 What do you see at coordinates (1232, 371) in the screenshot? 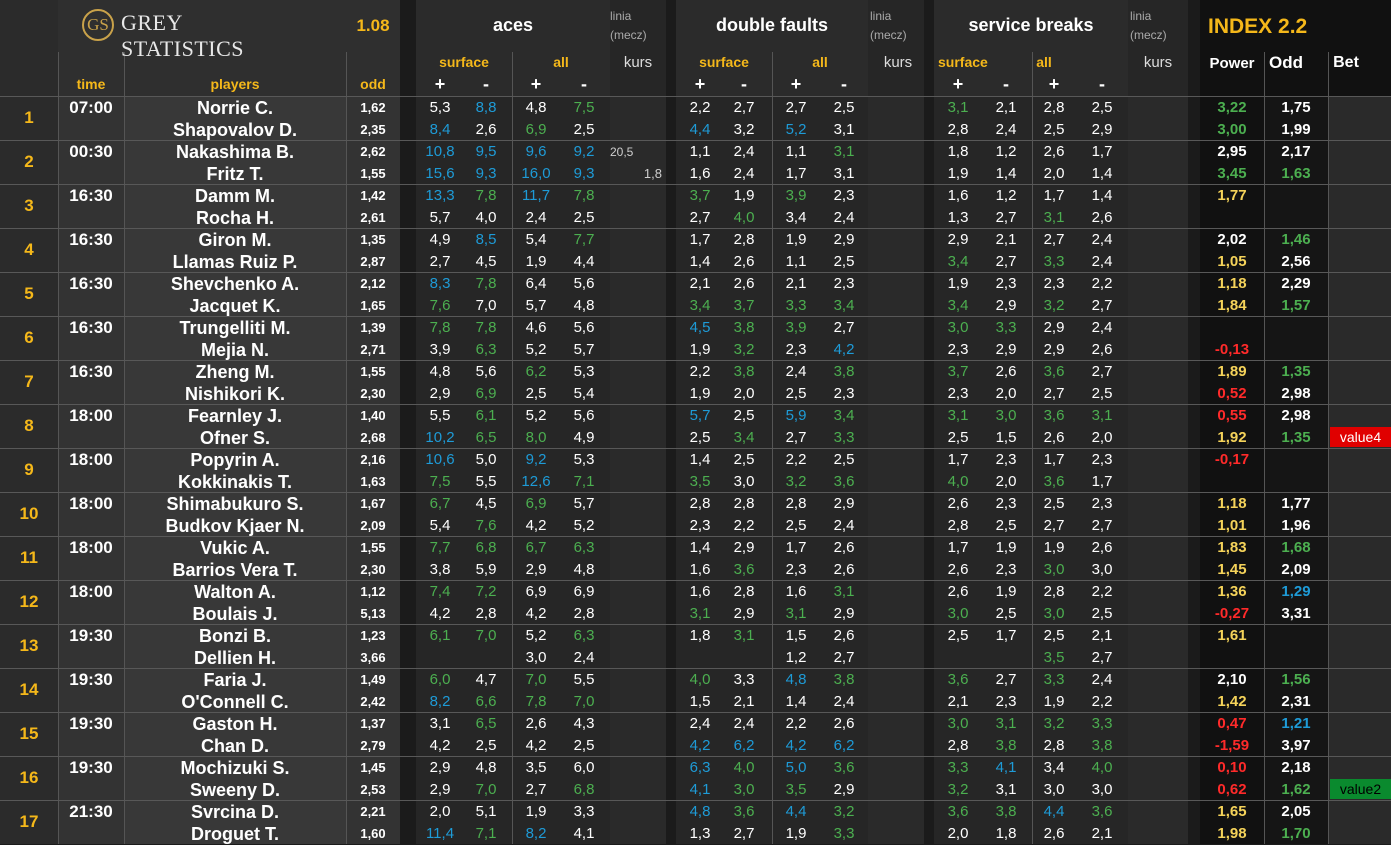
I see `power-value: 1,89` at bounding box center [1232, 371].